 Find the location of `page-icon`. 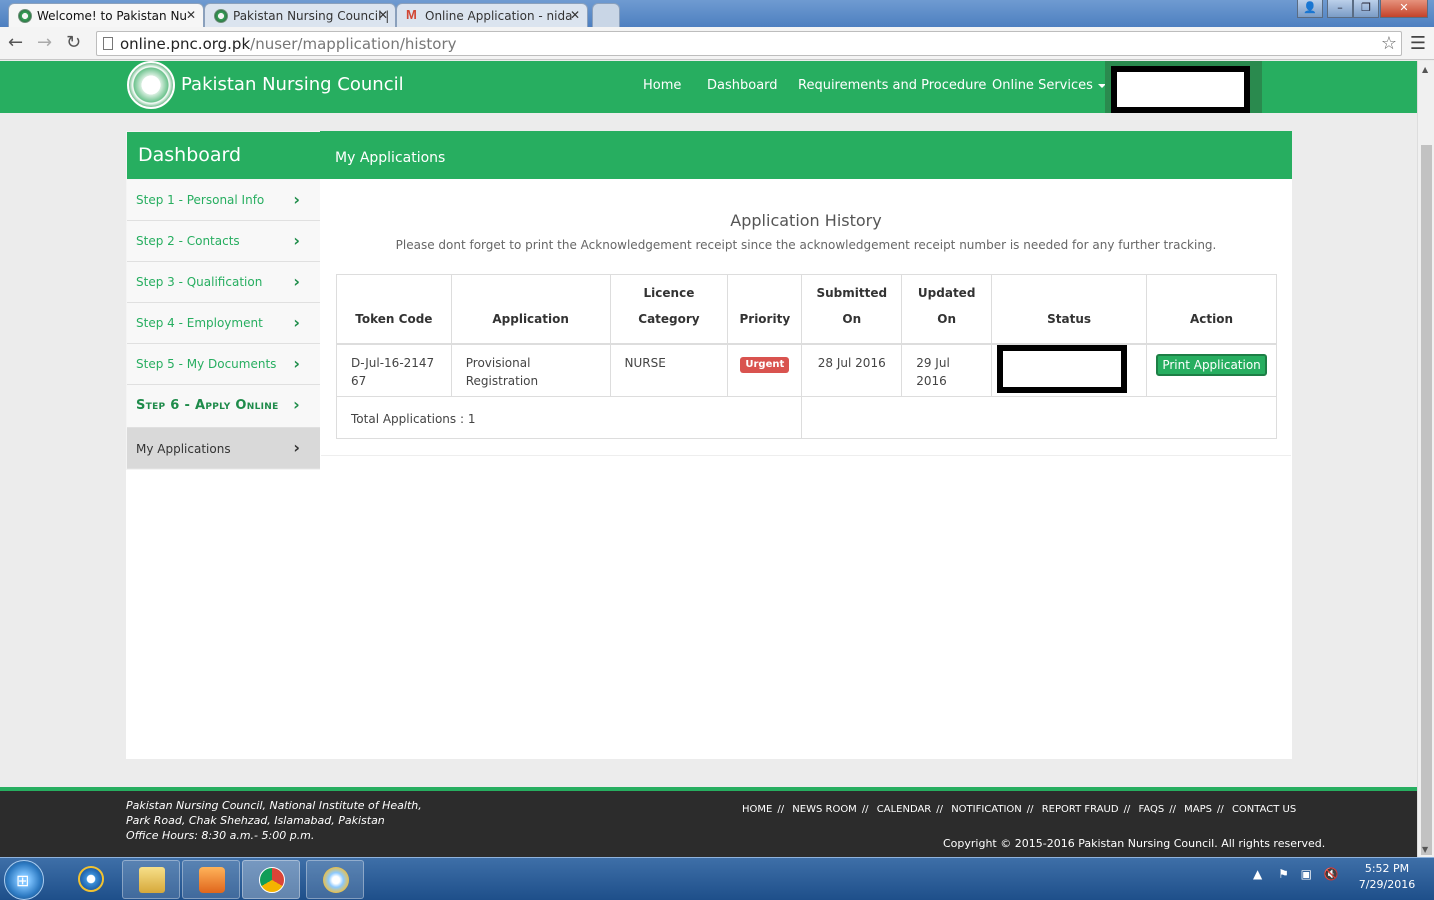

page-icon is located at coordinates (108, 43).